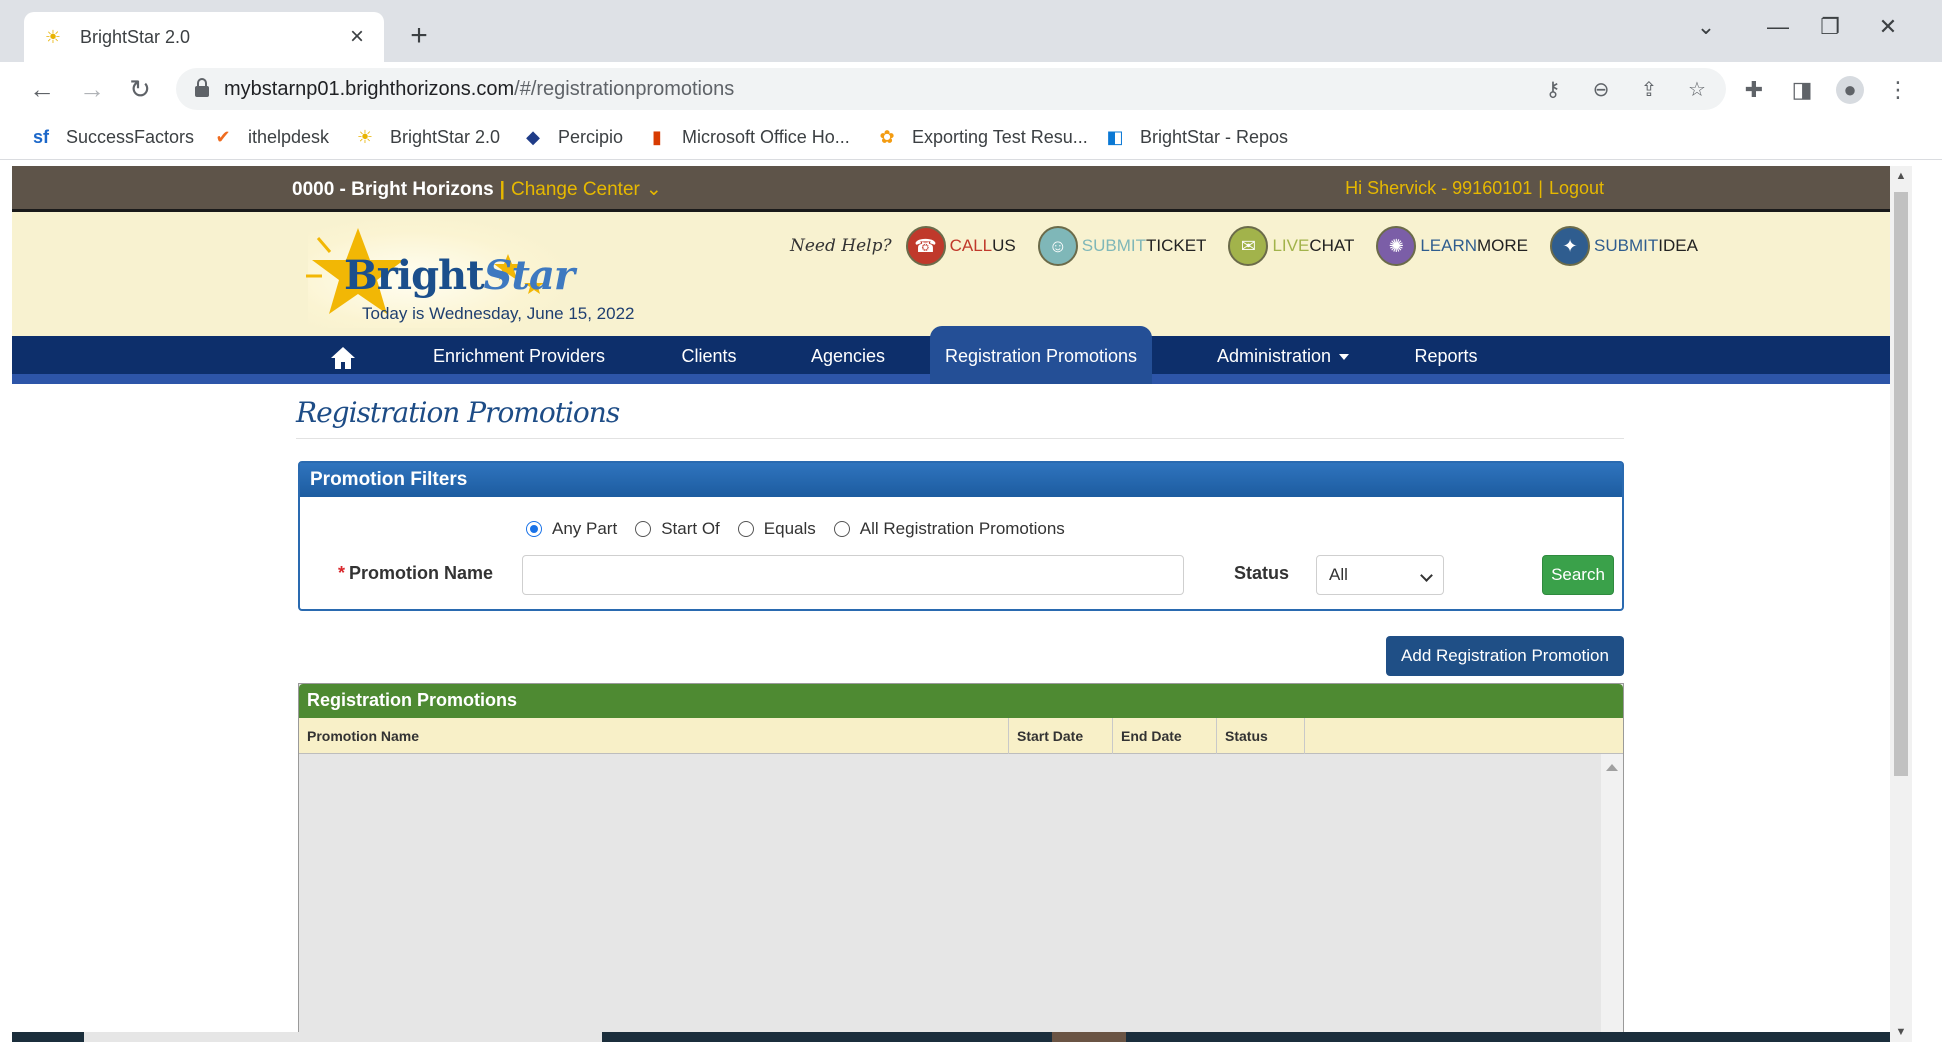 The height and width of the screenshot is (1042, 1942). Describe the element at coordinates (1196, 137) in the screenshot. I see `bookmark-repos: ◧ BrightStar - Repos` at that location.